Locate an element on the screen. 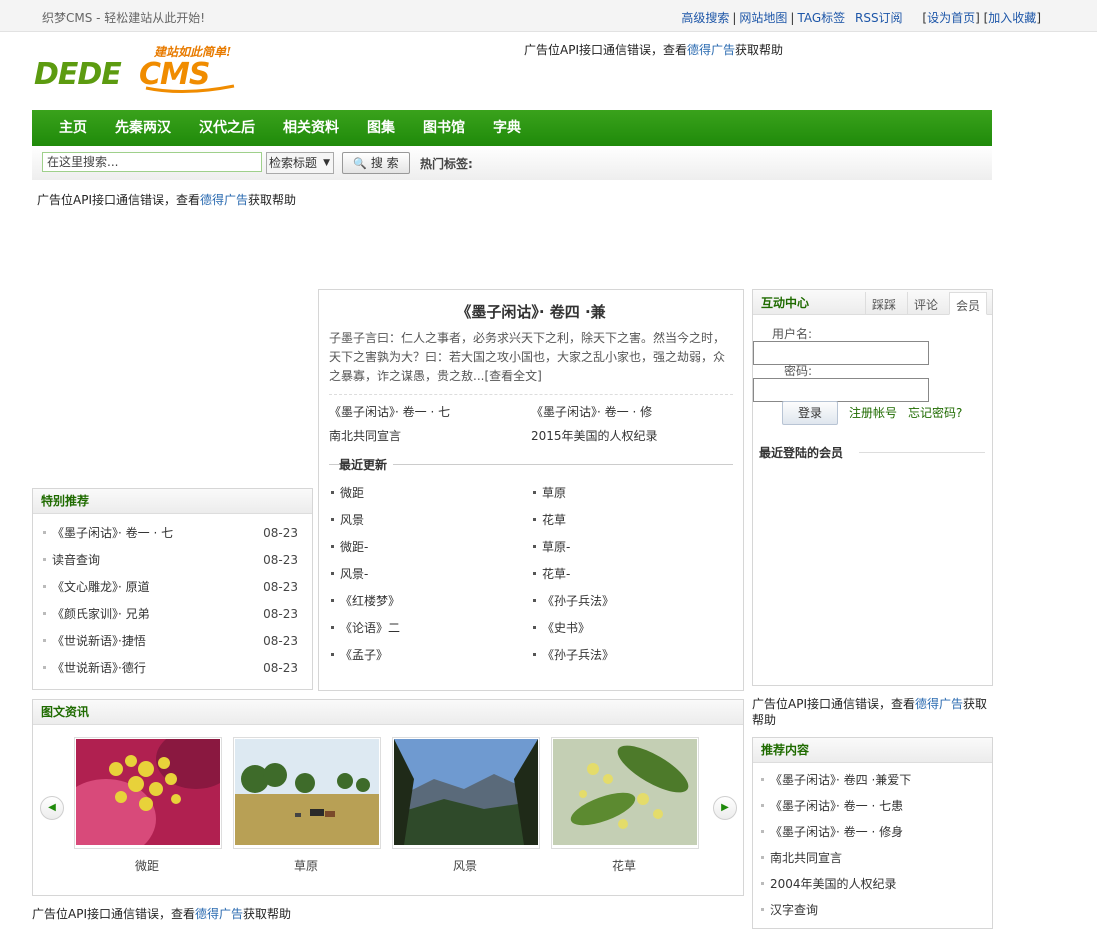 The image size is (1097, 929). list-item: 《世说新语》·捷悟 08-23 is located at coordinates (169, 641).